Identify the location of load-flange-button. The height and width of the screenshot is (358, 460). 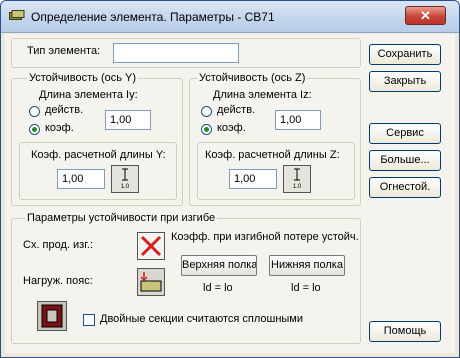
(151, 282).